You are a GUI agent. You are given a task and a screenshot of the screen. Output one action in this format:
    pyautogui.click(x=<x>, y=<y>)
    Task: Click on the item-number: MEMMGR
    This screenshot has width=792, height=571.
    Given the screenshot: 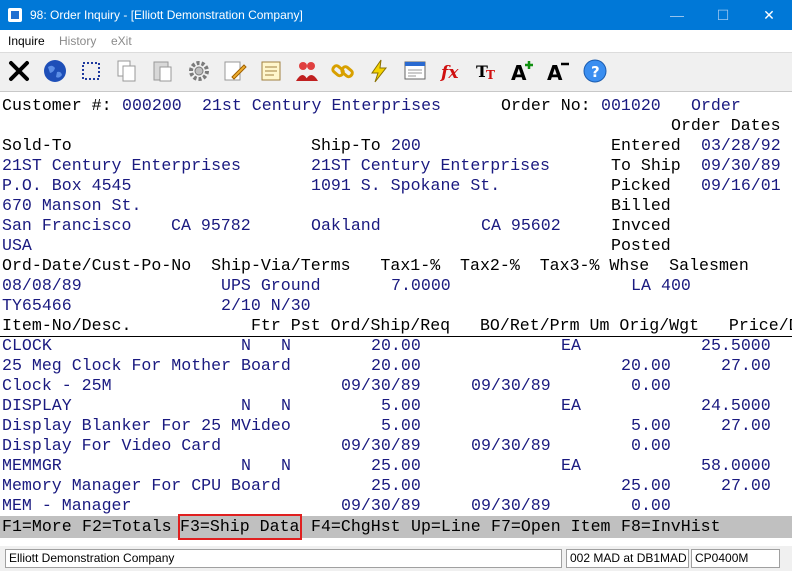 What is the action you would take?
    pyautogui.click(x=32, y=466)
    